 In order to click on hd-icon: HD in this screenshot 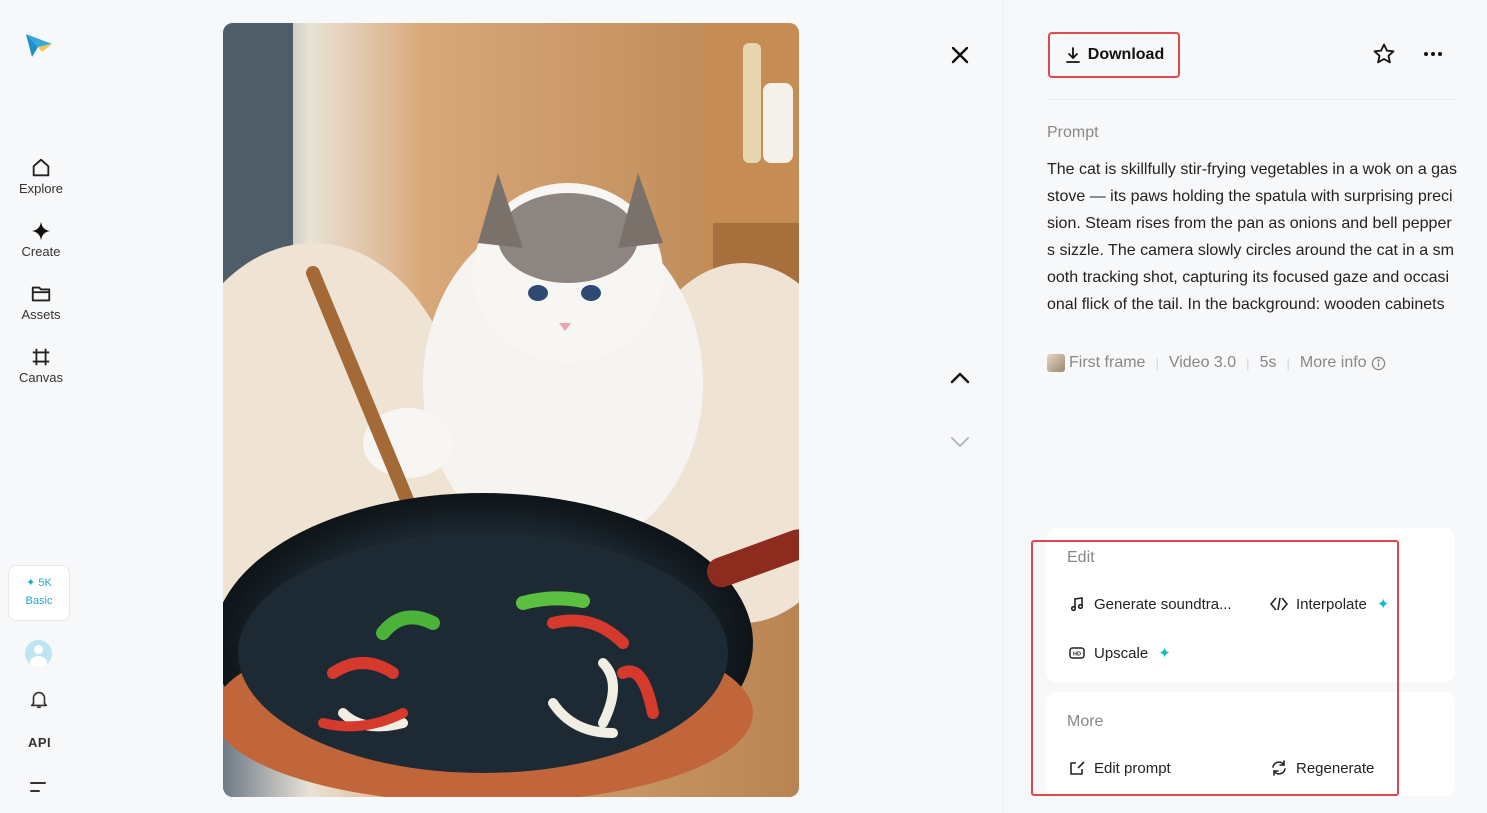, I will do `click(1077, 653)`.